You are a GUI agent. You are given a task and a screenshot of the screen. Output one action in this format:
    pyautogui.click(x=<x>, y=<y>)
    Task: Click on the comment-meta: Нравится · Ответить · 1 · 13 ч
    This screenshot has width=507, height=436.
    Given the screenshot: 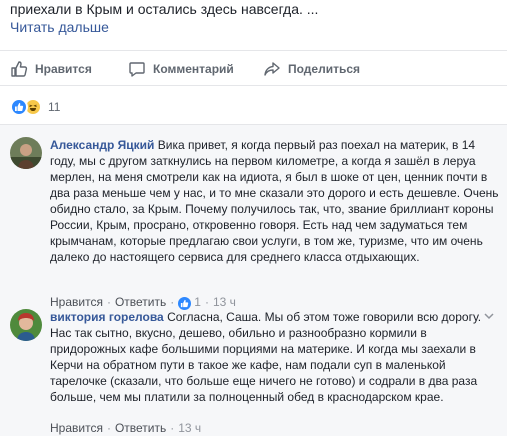 What is the action you would take?
    pyautogui.click(x=143, y=302)
    